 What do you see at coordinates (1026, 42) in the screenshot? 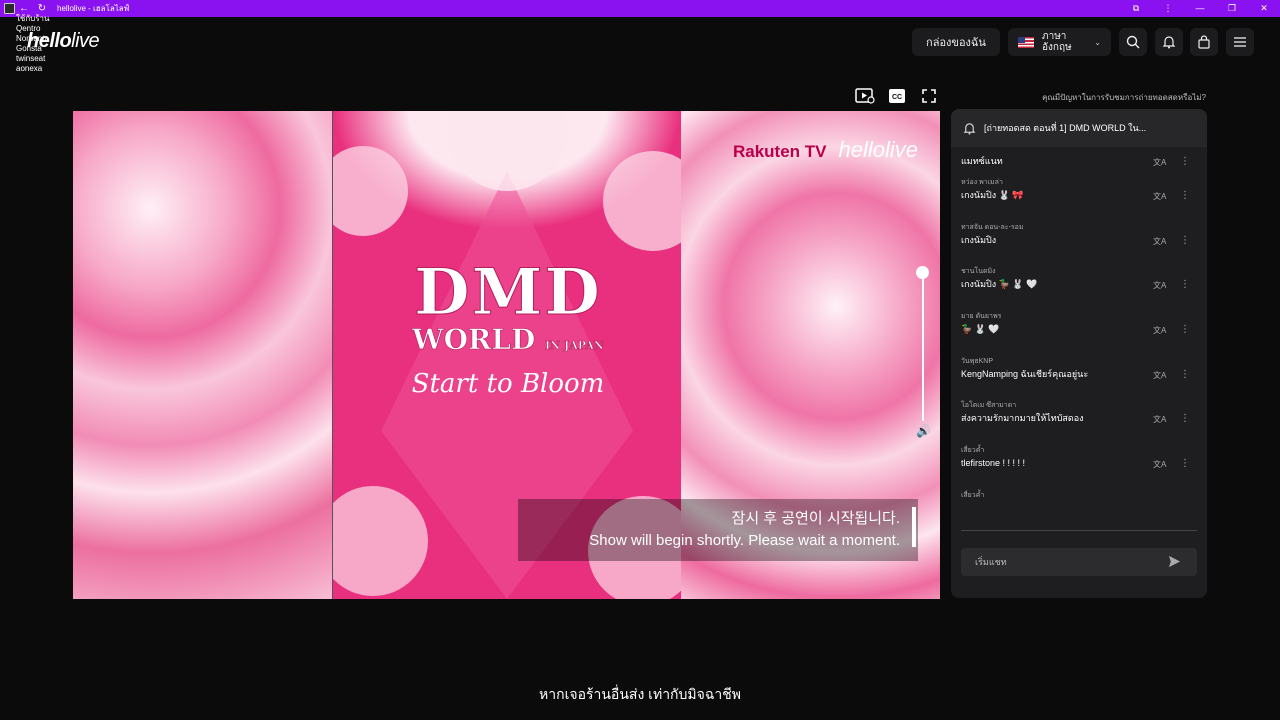
I see `us-flag-icon` at bounding box center [1026, 42].